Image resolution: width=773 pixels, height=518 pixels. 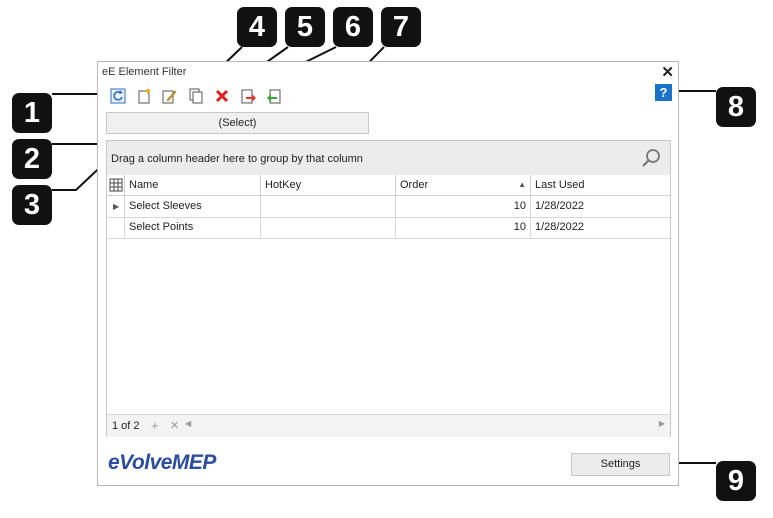 What do you see at coordinates (248, 96) in the screenshot?
I see `export-icon` at bounding box center [248, 96].